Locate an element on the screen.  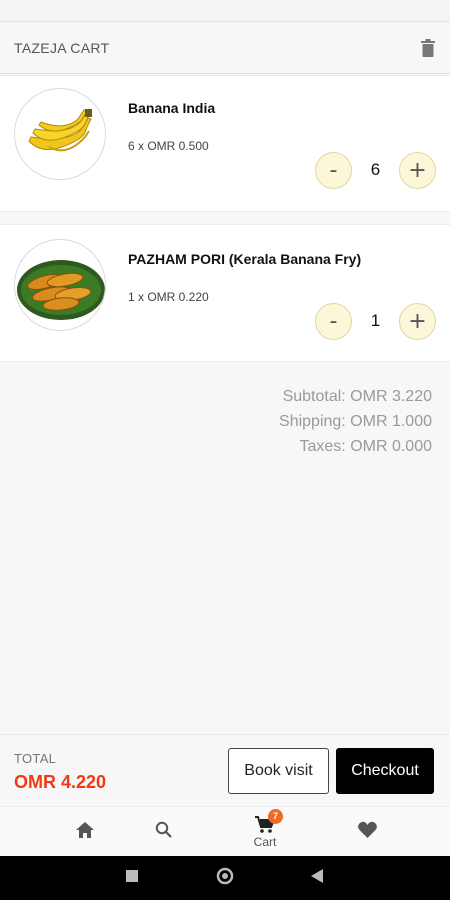
heart-icon is located at coordinates (367, 832).